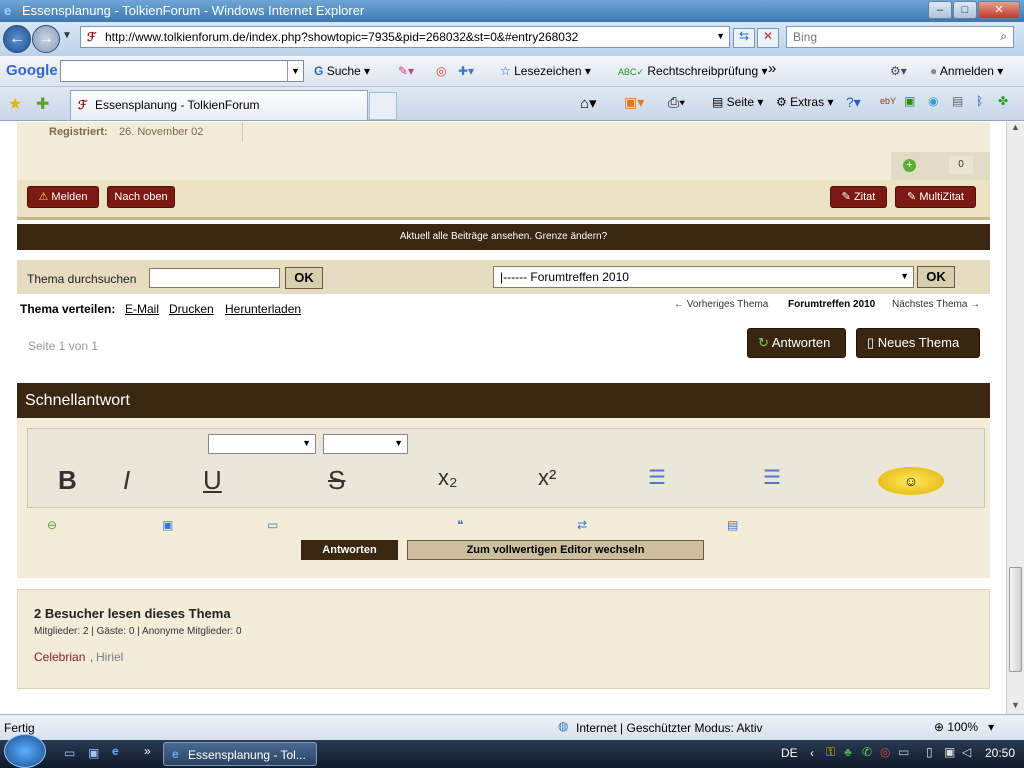 The height and width of the screenshot is (768, 1024). What do you see at coordinates (966, 752) in the screenshot?
I see `tray-volume-icon: ◁` at bounding box center [966, 752].